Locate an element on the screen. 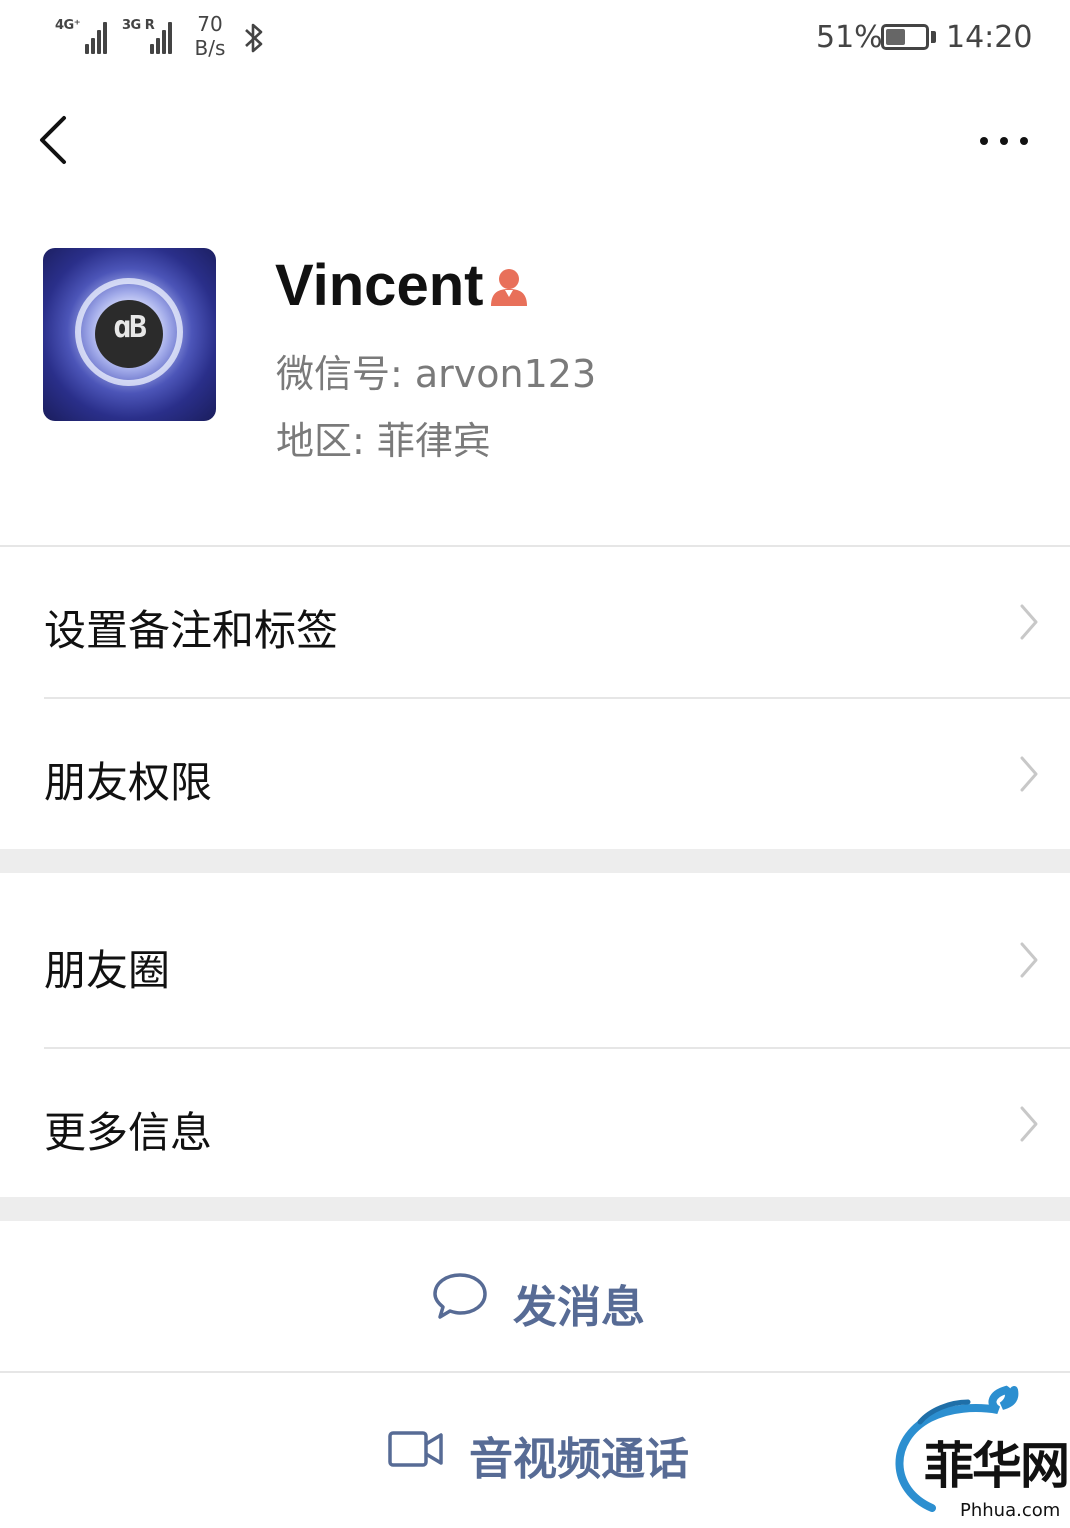  avatar-logo: ɑB is located at coordinates (129, 327).